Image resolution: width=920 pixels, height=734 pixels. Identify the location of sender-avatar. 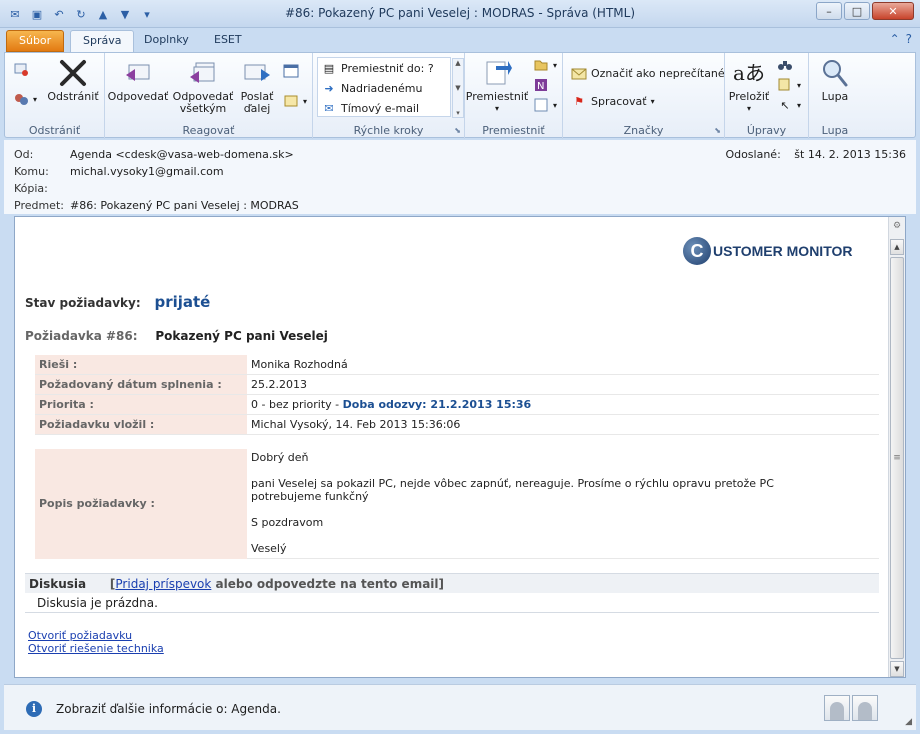
(837, 708).